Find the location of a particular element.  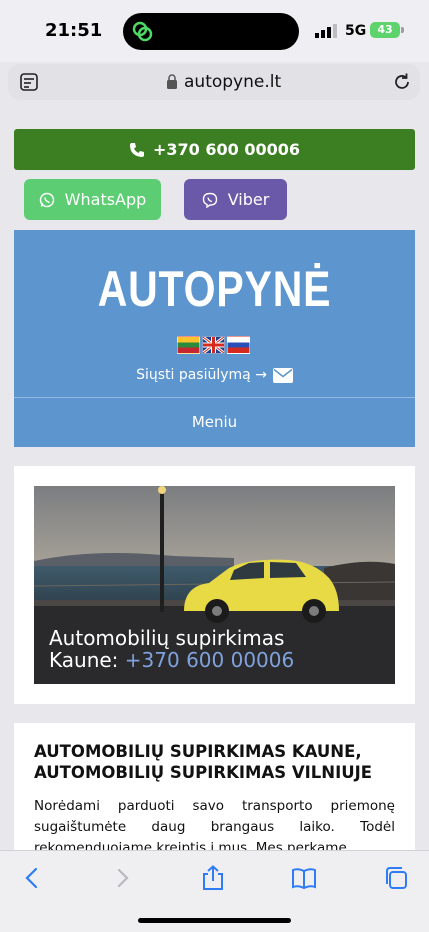

forward-icon is located at coordinates (123, 878).